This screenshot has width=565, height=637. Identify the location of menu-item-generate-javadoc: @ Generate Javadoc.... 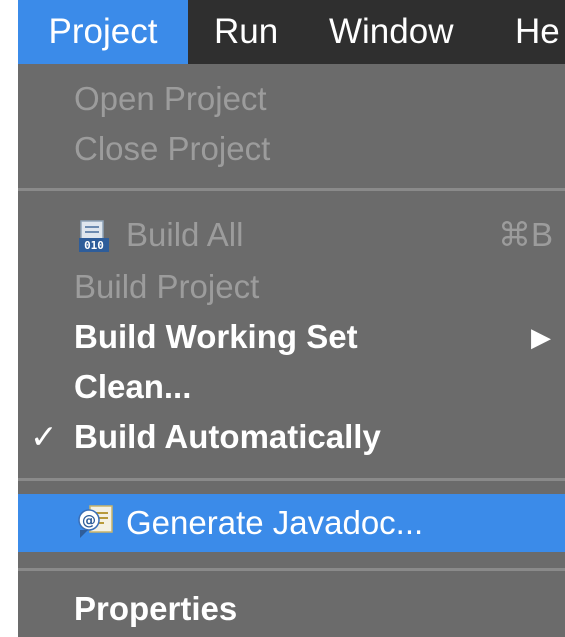
(291, 523).